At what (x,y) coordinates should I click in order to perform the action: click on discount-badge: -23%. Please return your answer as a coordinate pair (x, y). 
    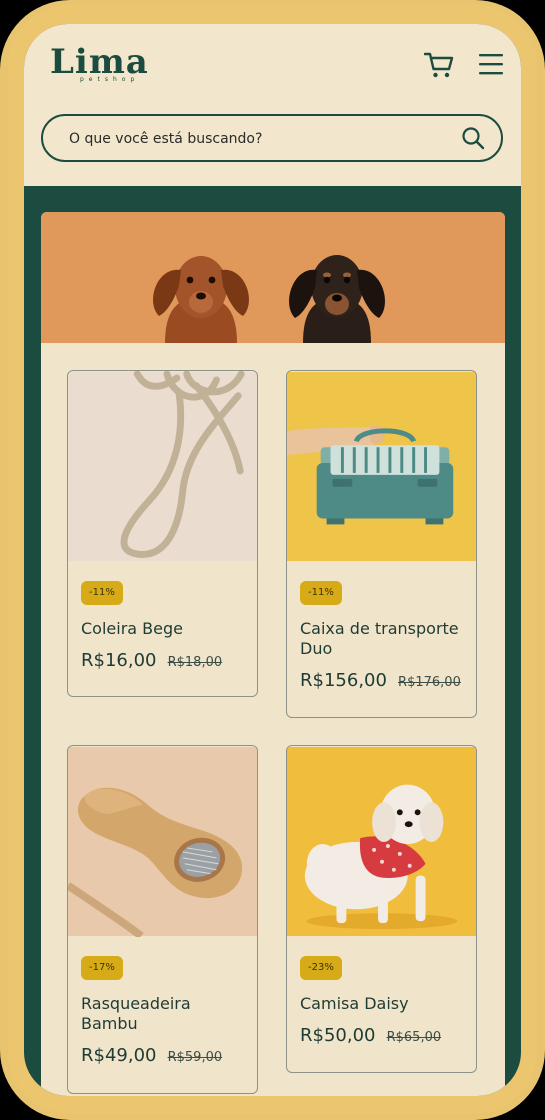
    Looking at the image, I should click on (321, 968).